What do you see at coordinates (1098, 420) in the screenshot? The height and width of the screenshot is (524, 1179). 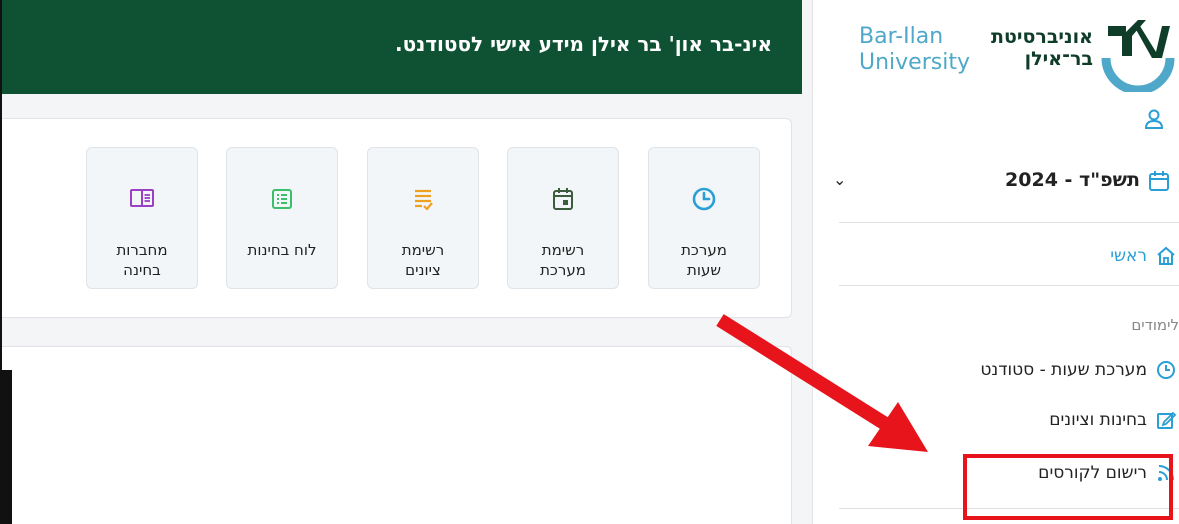 I see `nav-exams-label: בחינות וציונים` at bounding box center [1098, 420].